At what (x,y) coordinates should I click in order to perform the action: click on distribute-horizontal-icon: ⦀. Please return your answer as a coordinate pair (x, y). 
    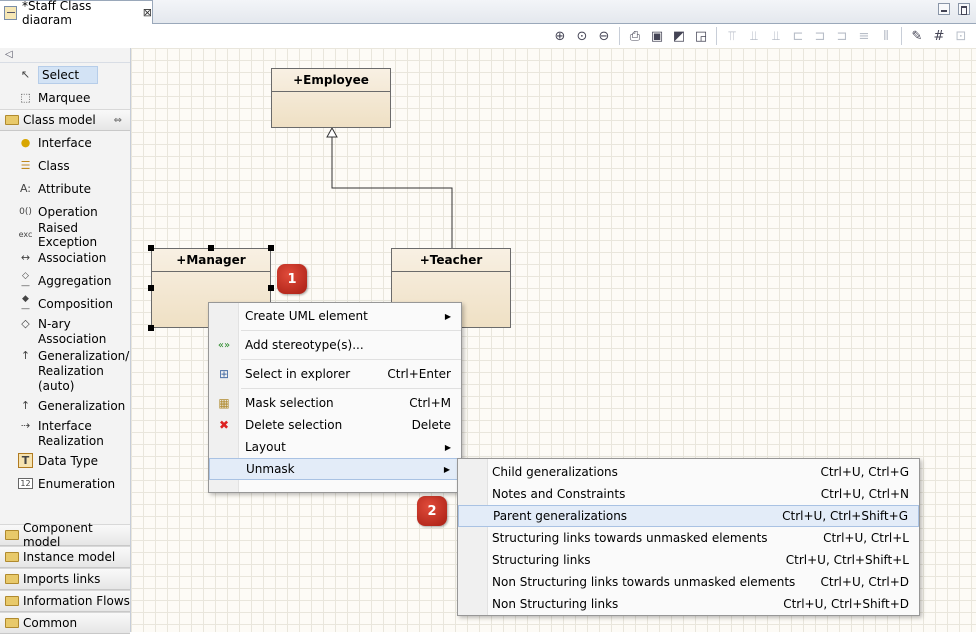
    Looking at the image, I should click on (886, 36).